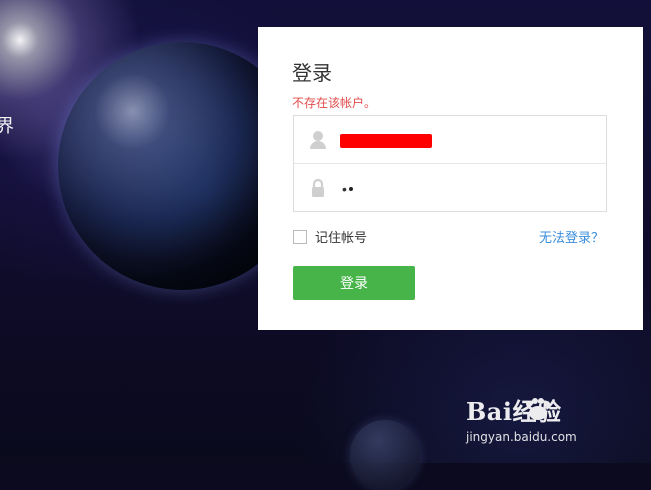 This screenshot has height=490, width=651. What do you see at coordinates (300, 236) in the screenshot?
I see `remember-checkbox` at bounding box center [300, 236].